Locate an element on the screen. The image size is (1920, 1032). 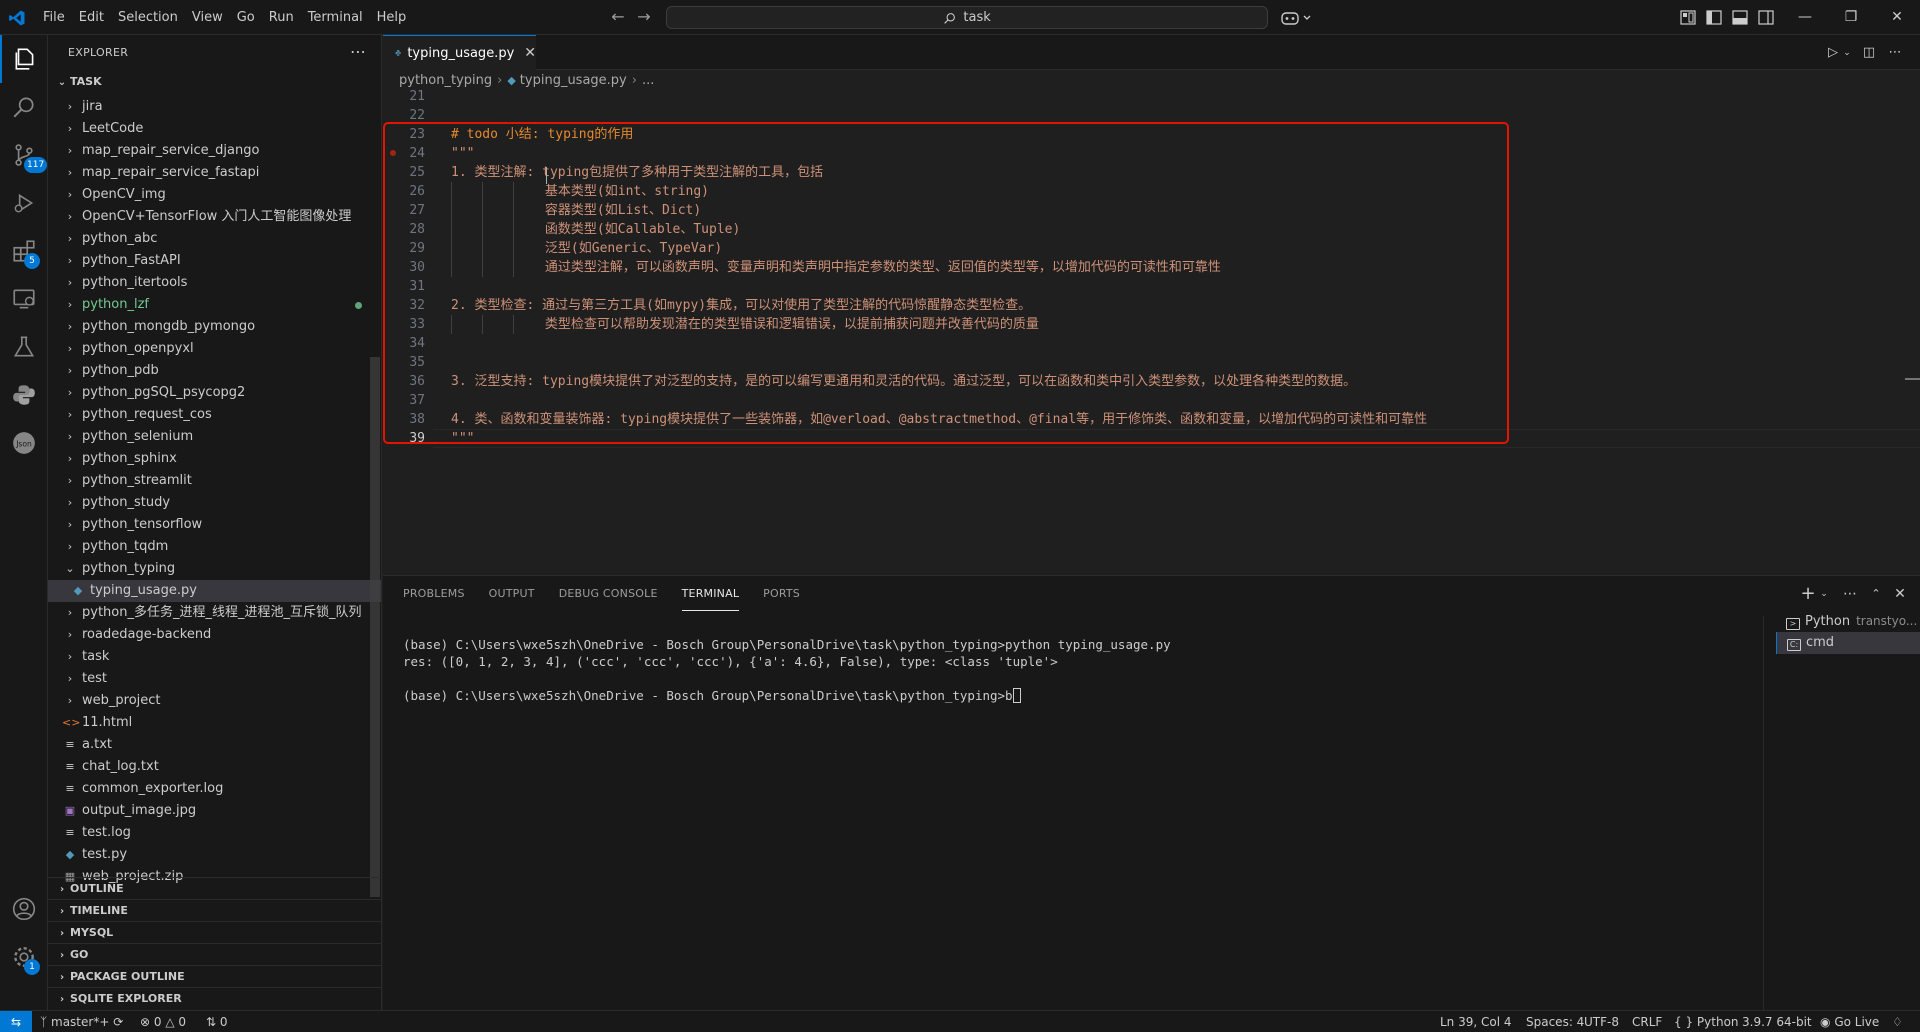
more-actions-icon: ⋯ is located at coordinates (358, 53).